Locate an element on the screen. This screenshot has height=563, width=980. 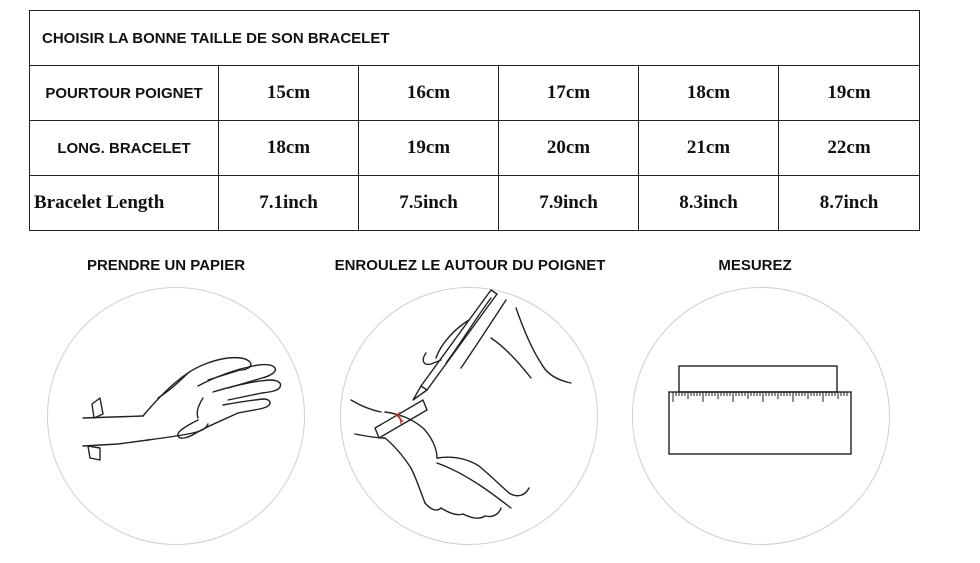
hand-paper-icon is located at coordinates (182, 408).